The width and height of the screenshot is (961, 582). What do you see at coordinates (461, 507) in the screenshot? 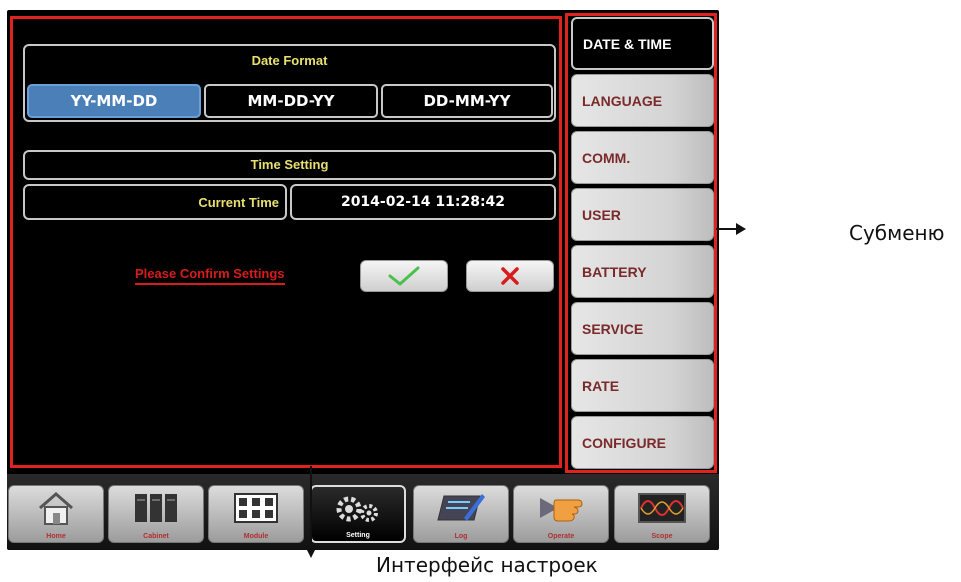
I see `log-icon` at bounding box center [461, 507].